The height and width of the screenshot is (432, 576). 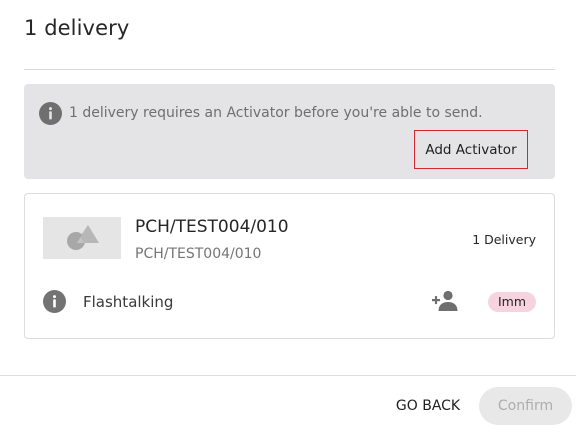 What do you see at coordinates (471, 149) in the screenshot?
I see `add-activator-button: Add Activator` at bounding box center [471, 149].